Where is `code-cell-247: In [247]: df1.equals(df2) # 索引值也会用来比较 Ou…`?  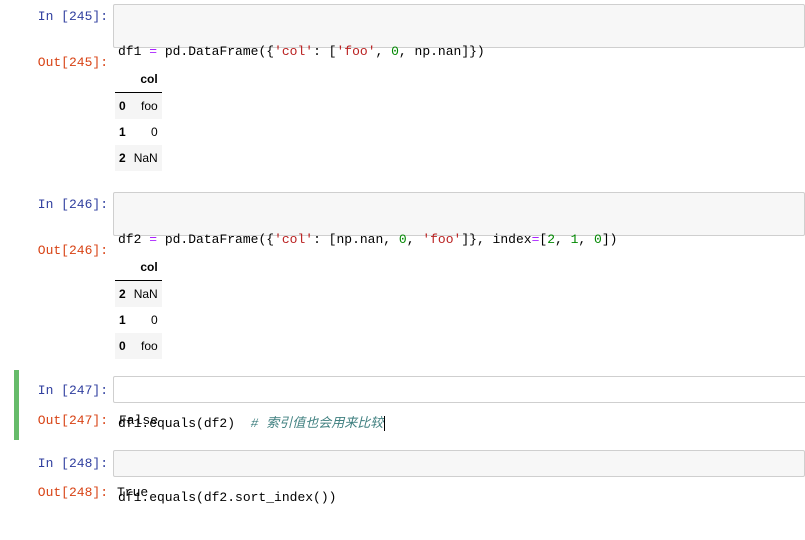 code-cell-247: In [247]: df1.equals(df2) # 索引值也会用来比较 Ou… is located at coordinates (409, 405).